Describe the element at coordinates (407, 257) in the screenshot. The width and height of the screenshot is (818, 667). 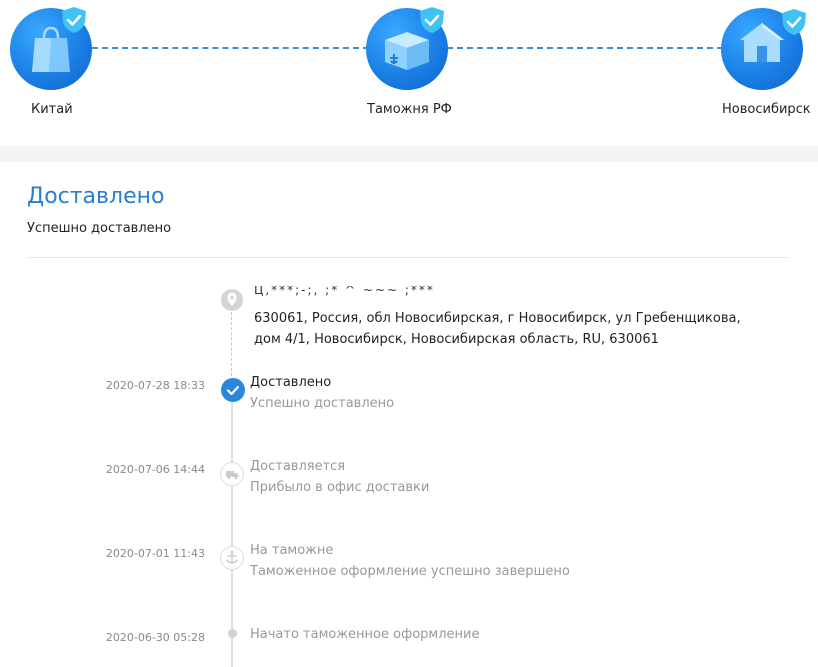
I see `divider` at that location.